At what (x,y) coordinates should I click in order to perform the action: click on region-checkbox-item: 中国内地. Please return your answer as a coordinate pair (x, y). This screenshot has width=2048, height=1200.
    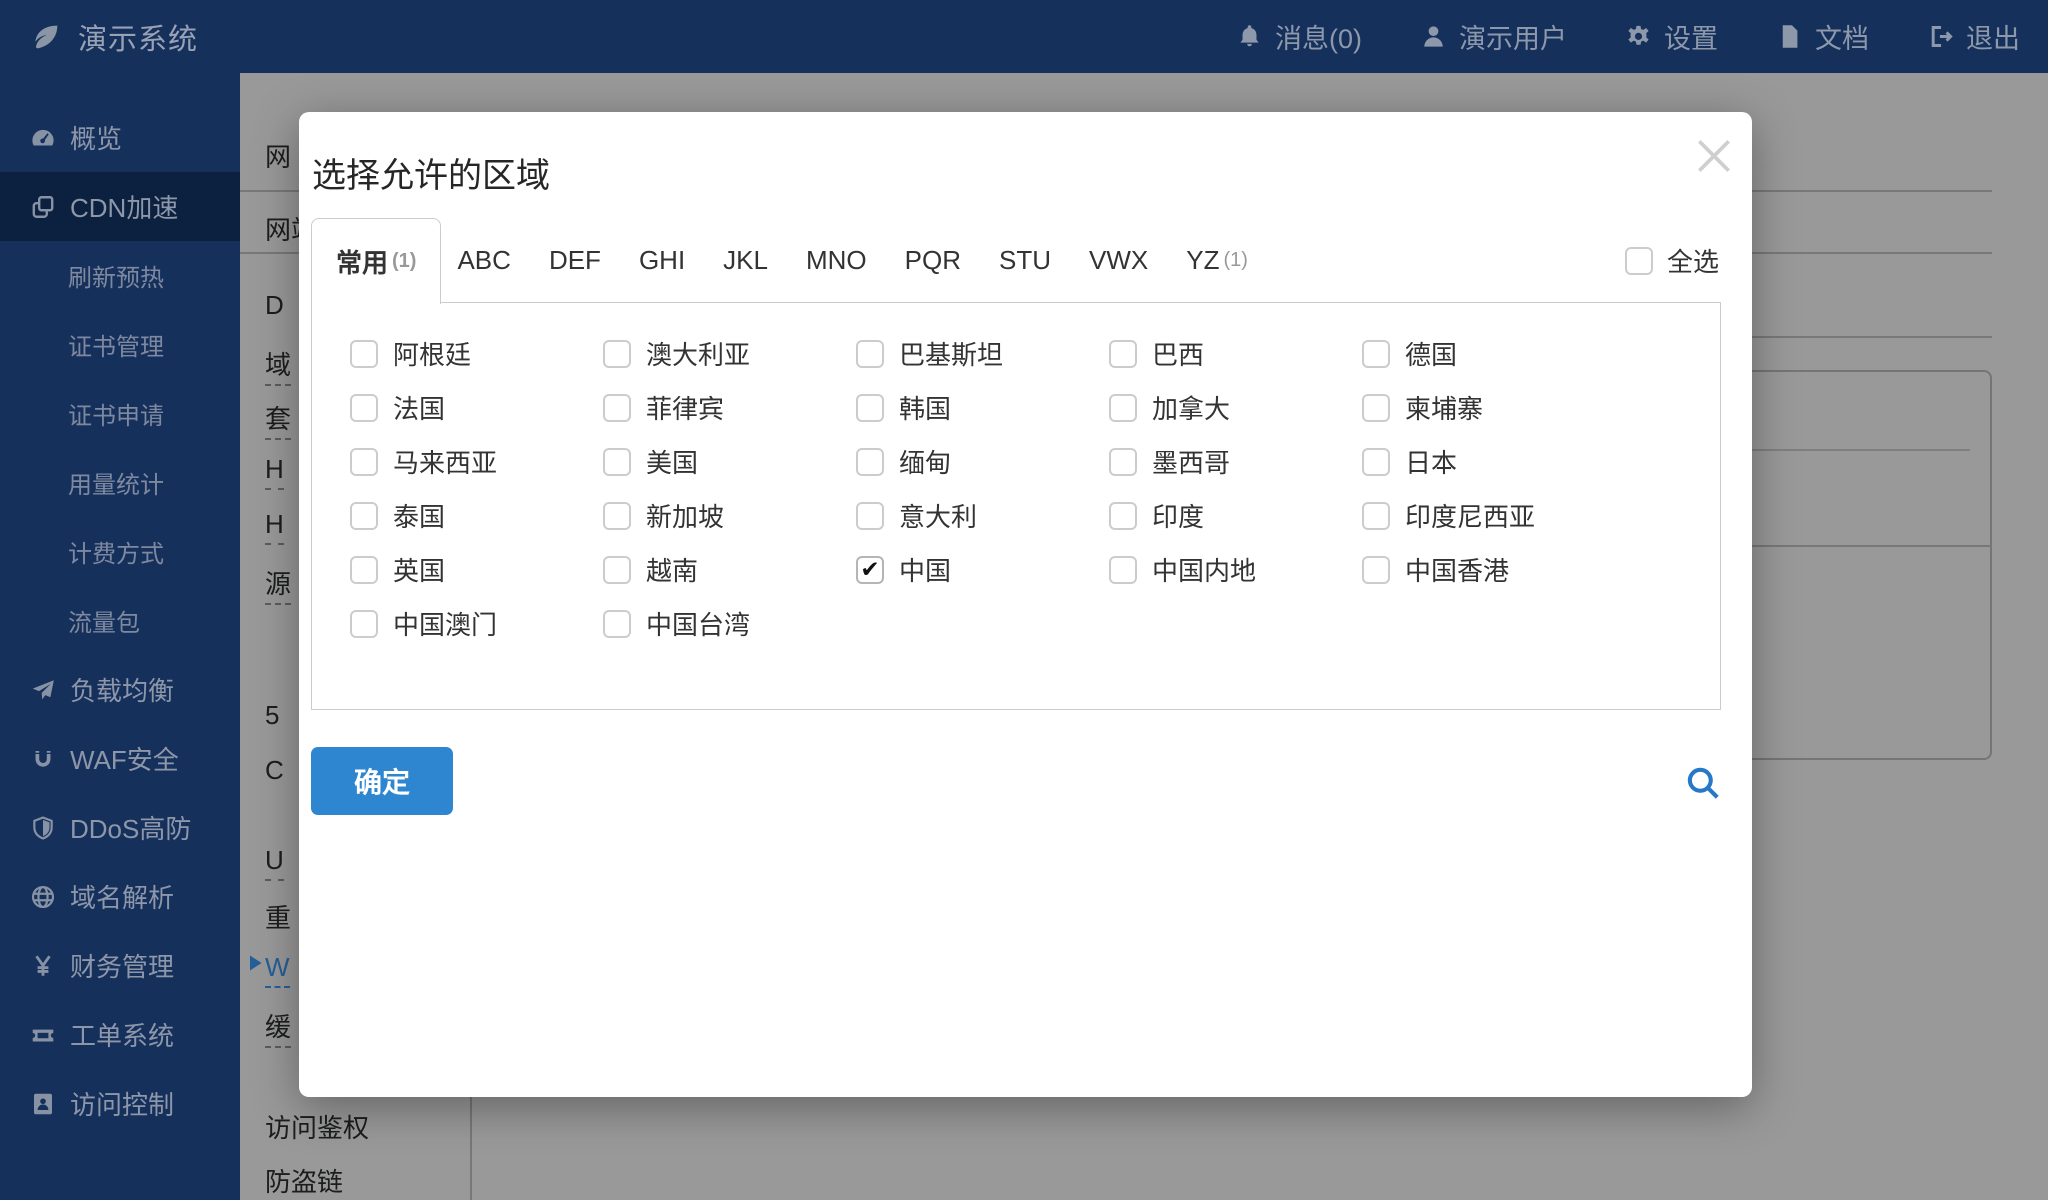
    Looking at the image, I should click on (1235, 570).